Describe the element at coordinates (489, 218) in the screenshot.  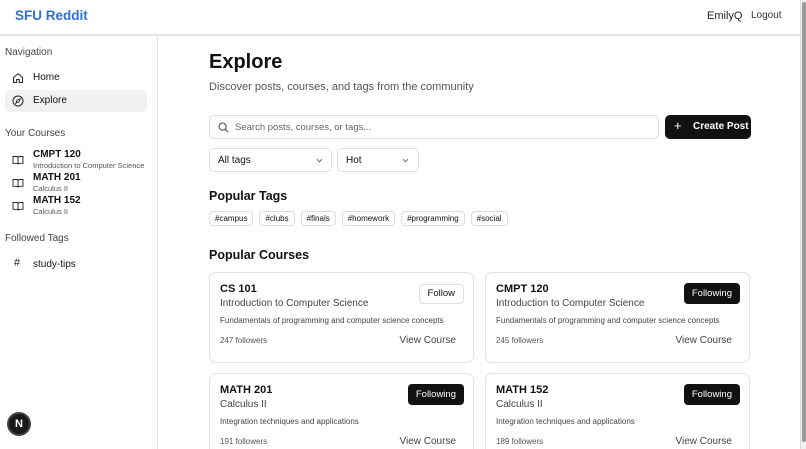
I see `tag-chip: #social` at that location.